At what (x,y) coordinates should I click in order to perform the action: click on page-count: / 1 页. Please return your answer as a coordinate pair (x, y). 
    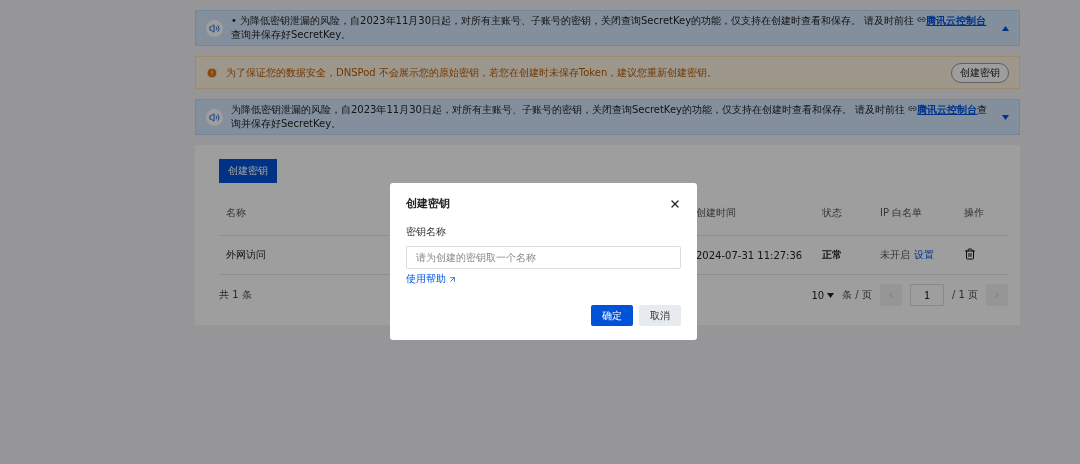
    Looking at the image, I should click on (964, 295).